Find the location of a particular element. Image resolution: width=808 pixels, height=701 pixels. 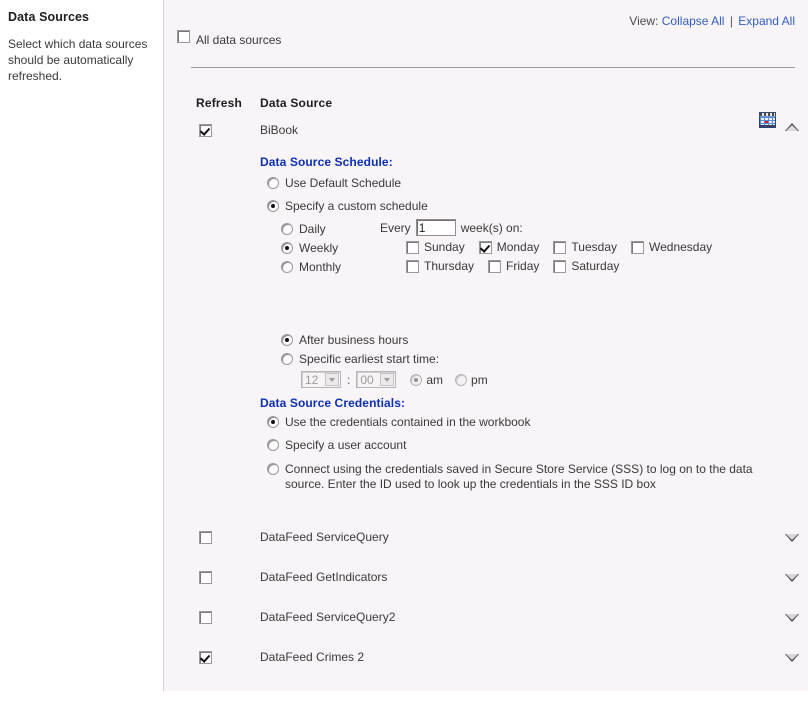

every-weeks-input is located at coordinates (435, 227).